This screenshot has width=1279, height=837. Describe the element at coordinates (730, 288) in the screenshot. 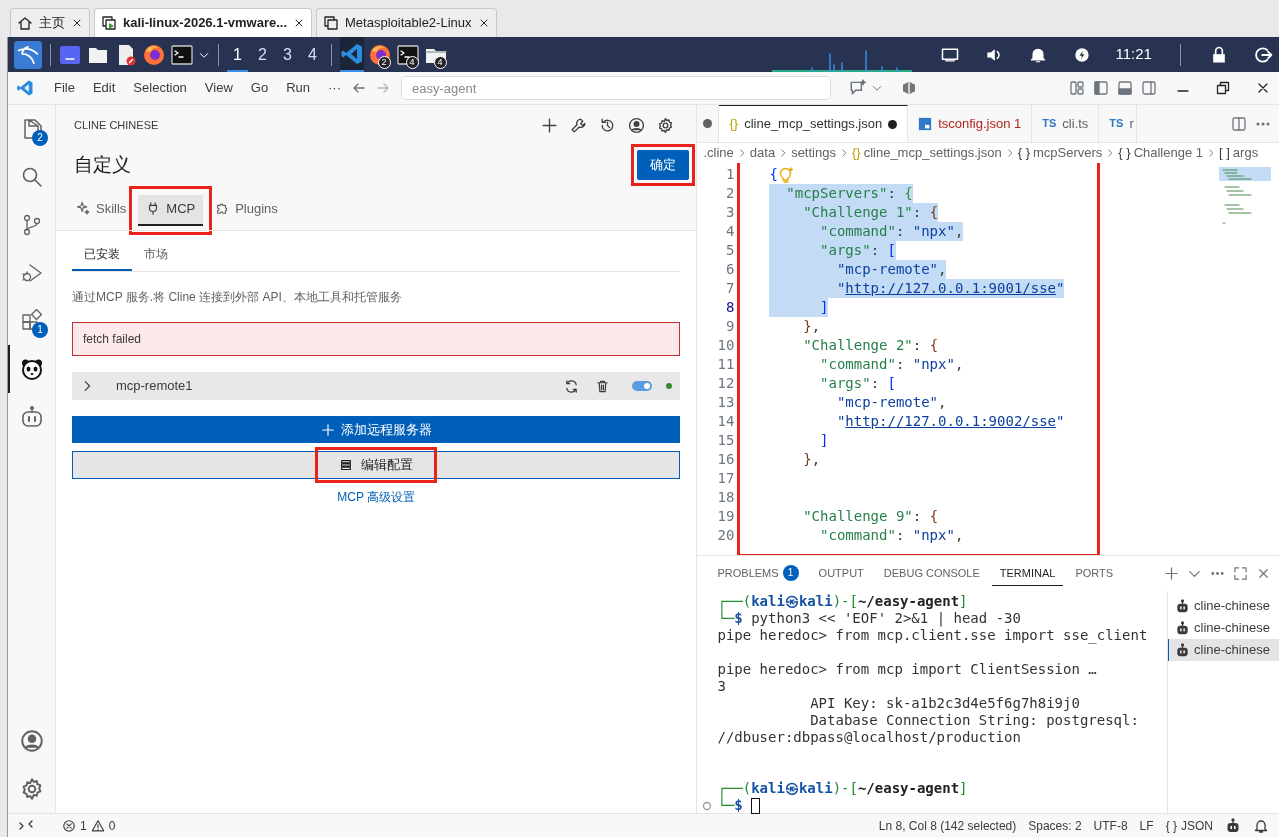

I see `line-number: 7` at that location.